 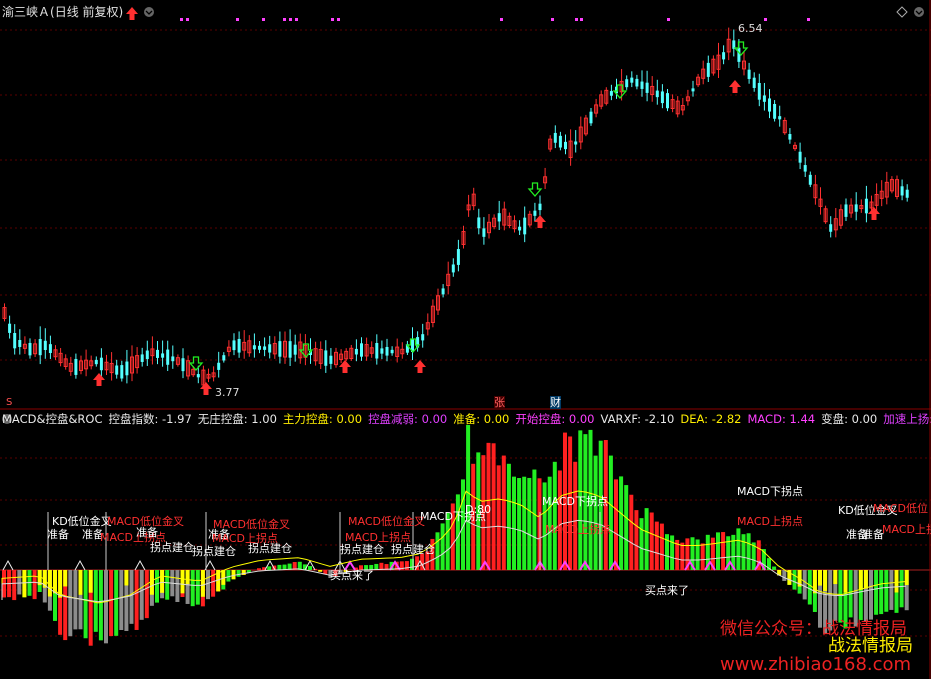 What do you see at coordinates (26, 12) in the screenshot?
I see `stock-name: 渝三峡Ａ` at bounding box center [26, 12].